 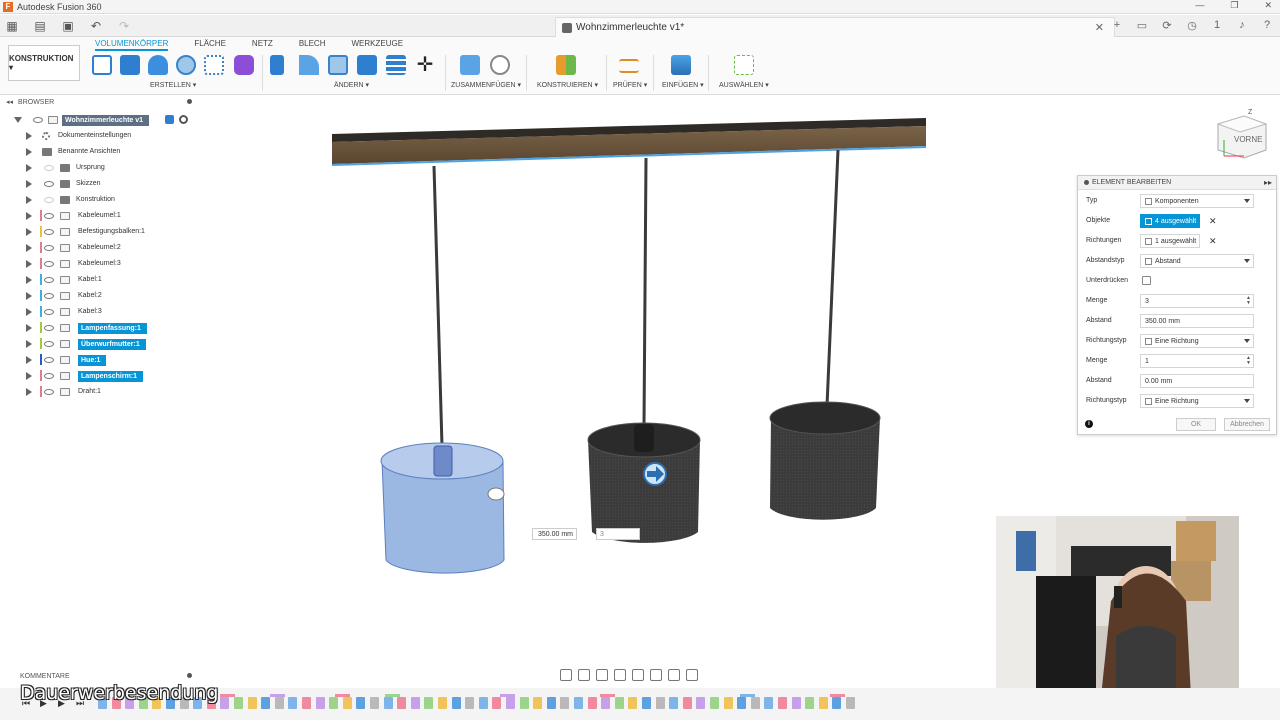 What do you see at coordinates (186, 65) in the screenshot?
I see `hole-icon` at bounding box center [186, 65].